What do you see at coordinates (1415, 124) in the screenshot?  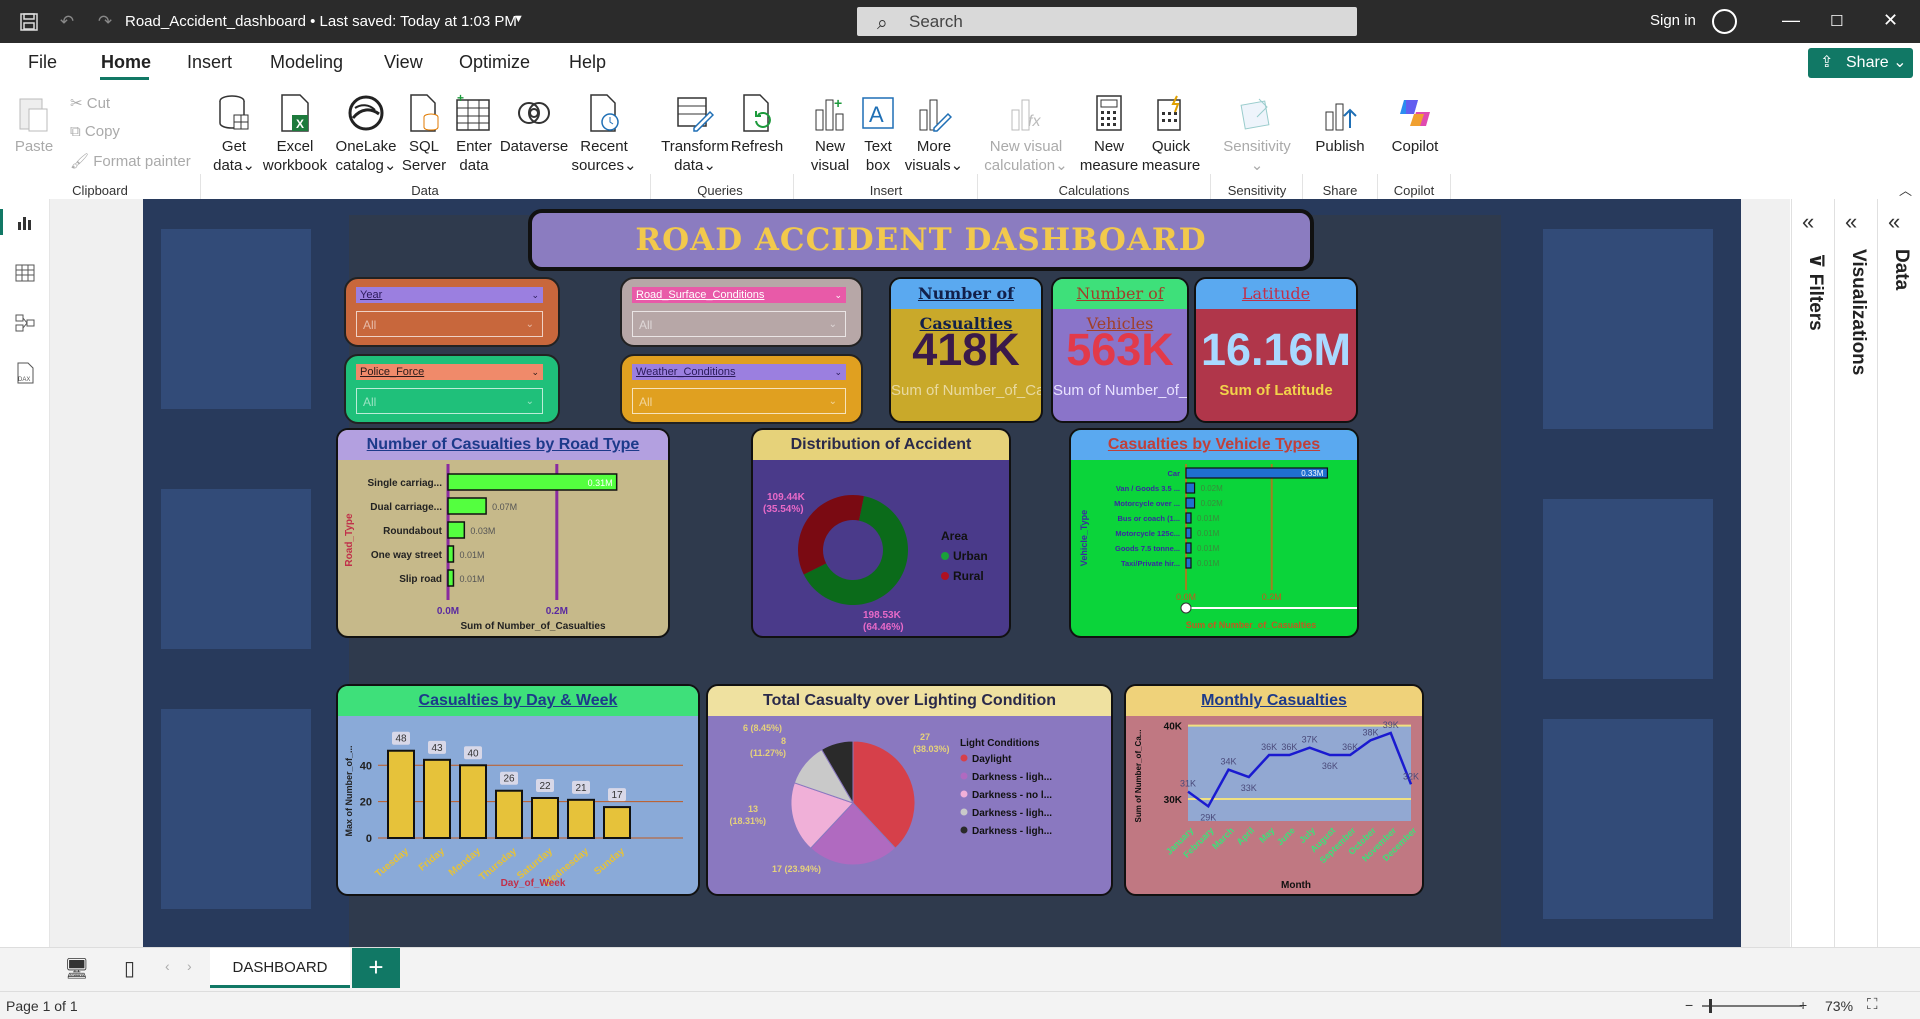 I see `copilot-button: Copilot` at bounding box center [1415, 124].